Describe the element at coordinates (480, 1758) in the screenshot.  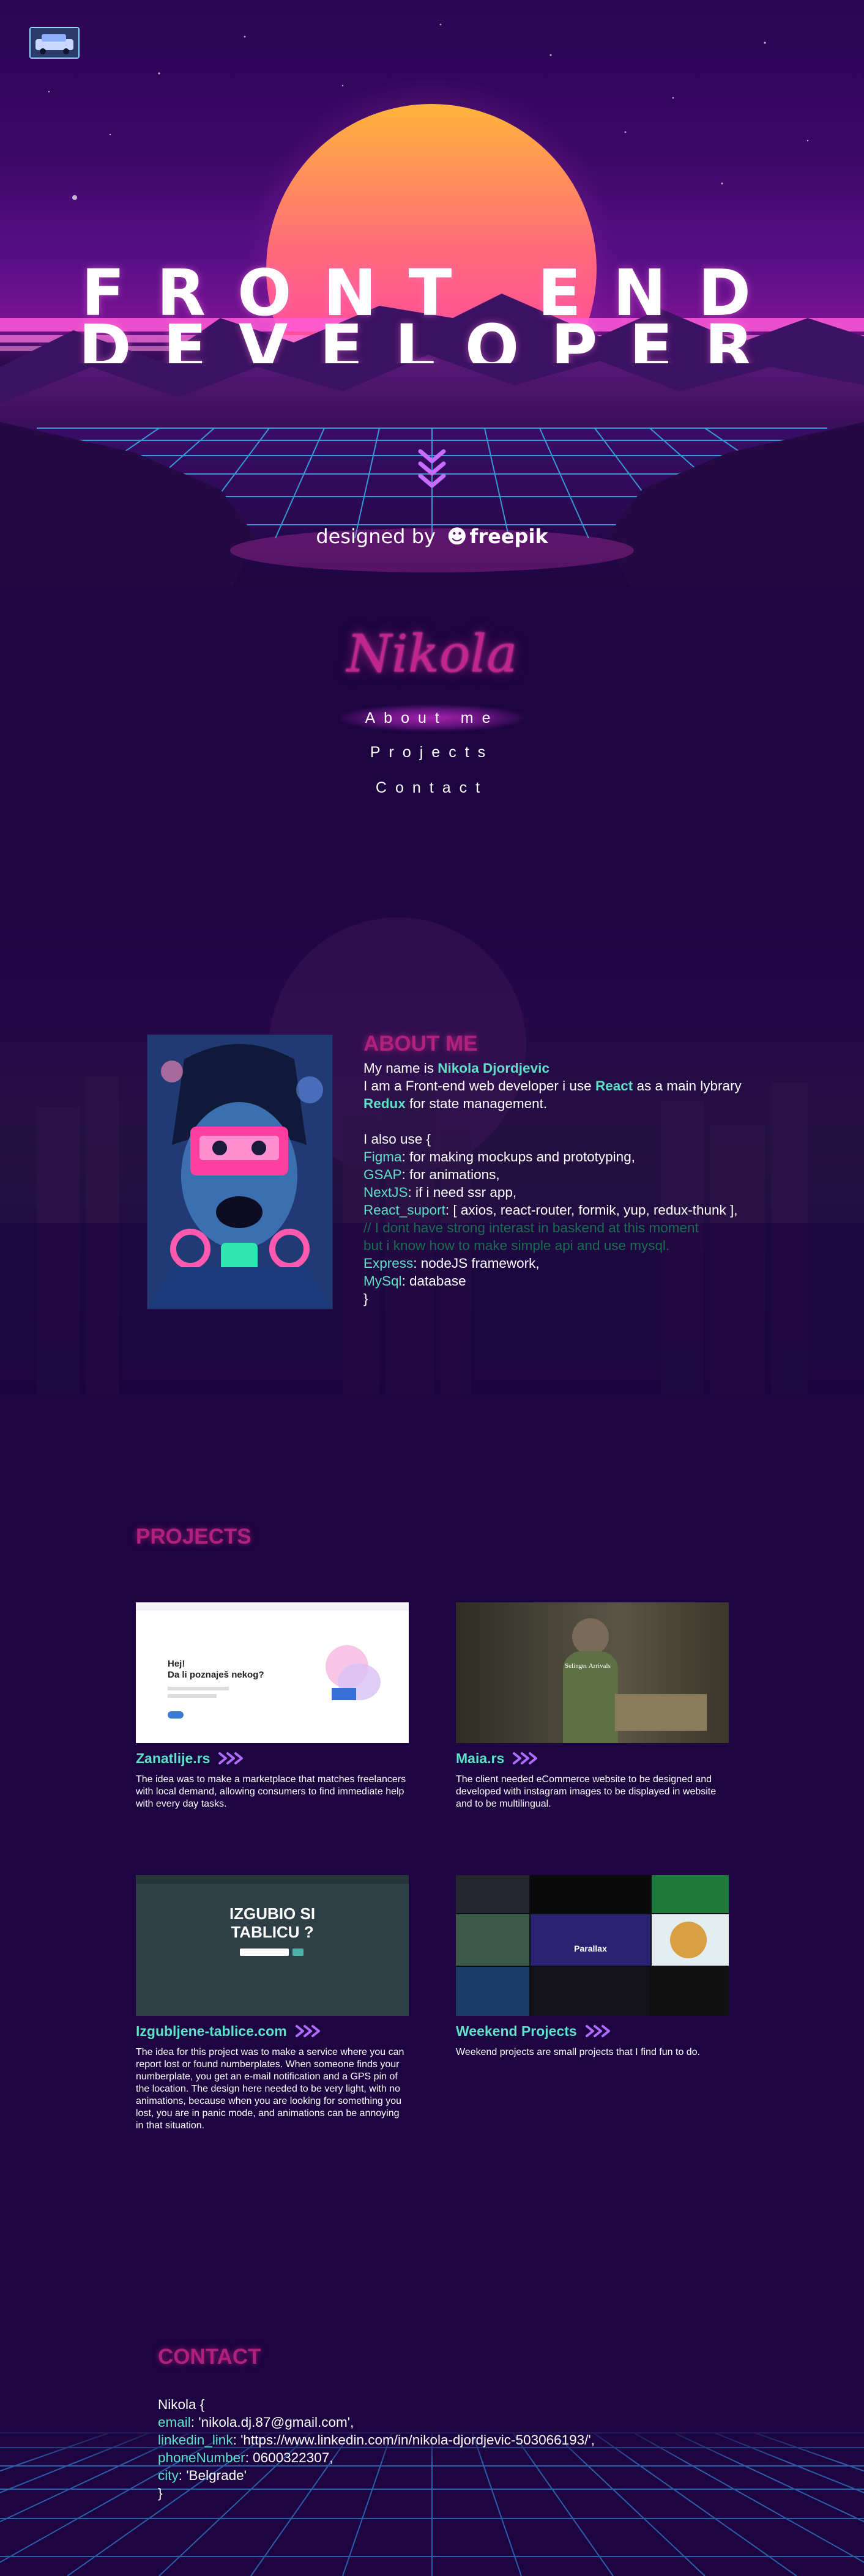
I see `project-title: Maia.rs` at that location.